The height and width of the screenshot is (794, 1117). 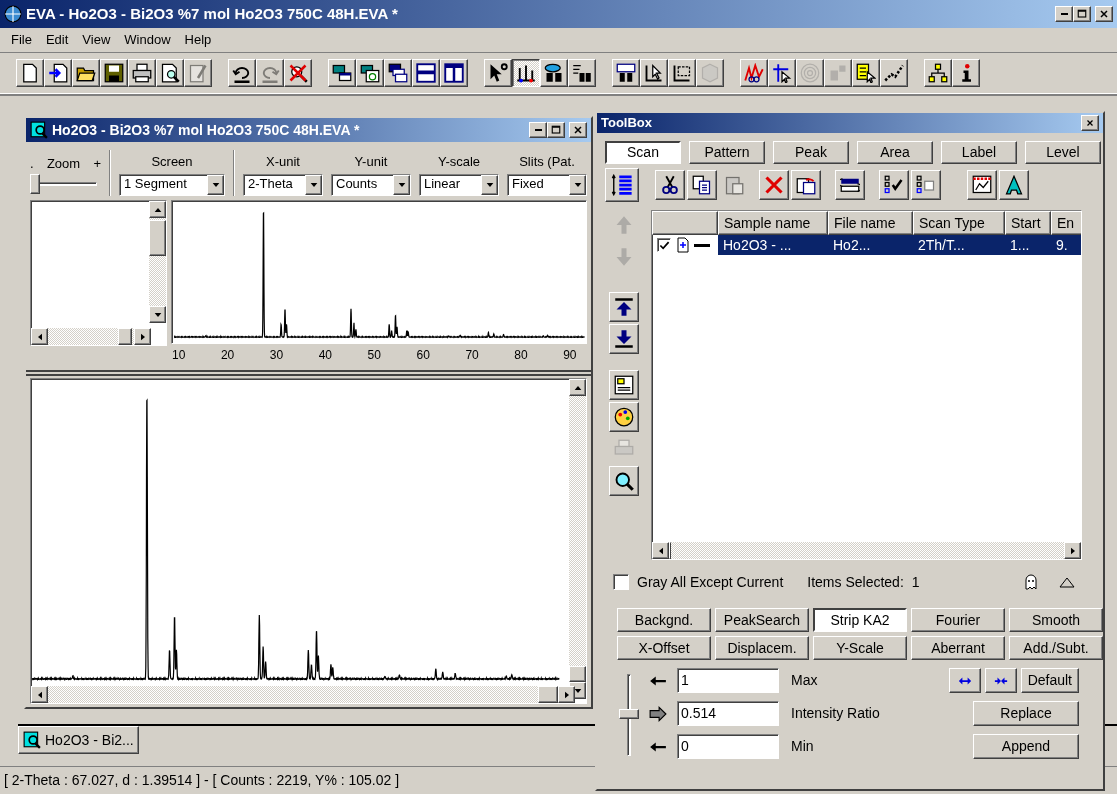 What do you see at coordinates (811, 152) in the screenshot?
I see `tab: Peak` at bounding box center [811, 152].